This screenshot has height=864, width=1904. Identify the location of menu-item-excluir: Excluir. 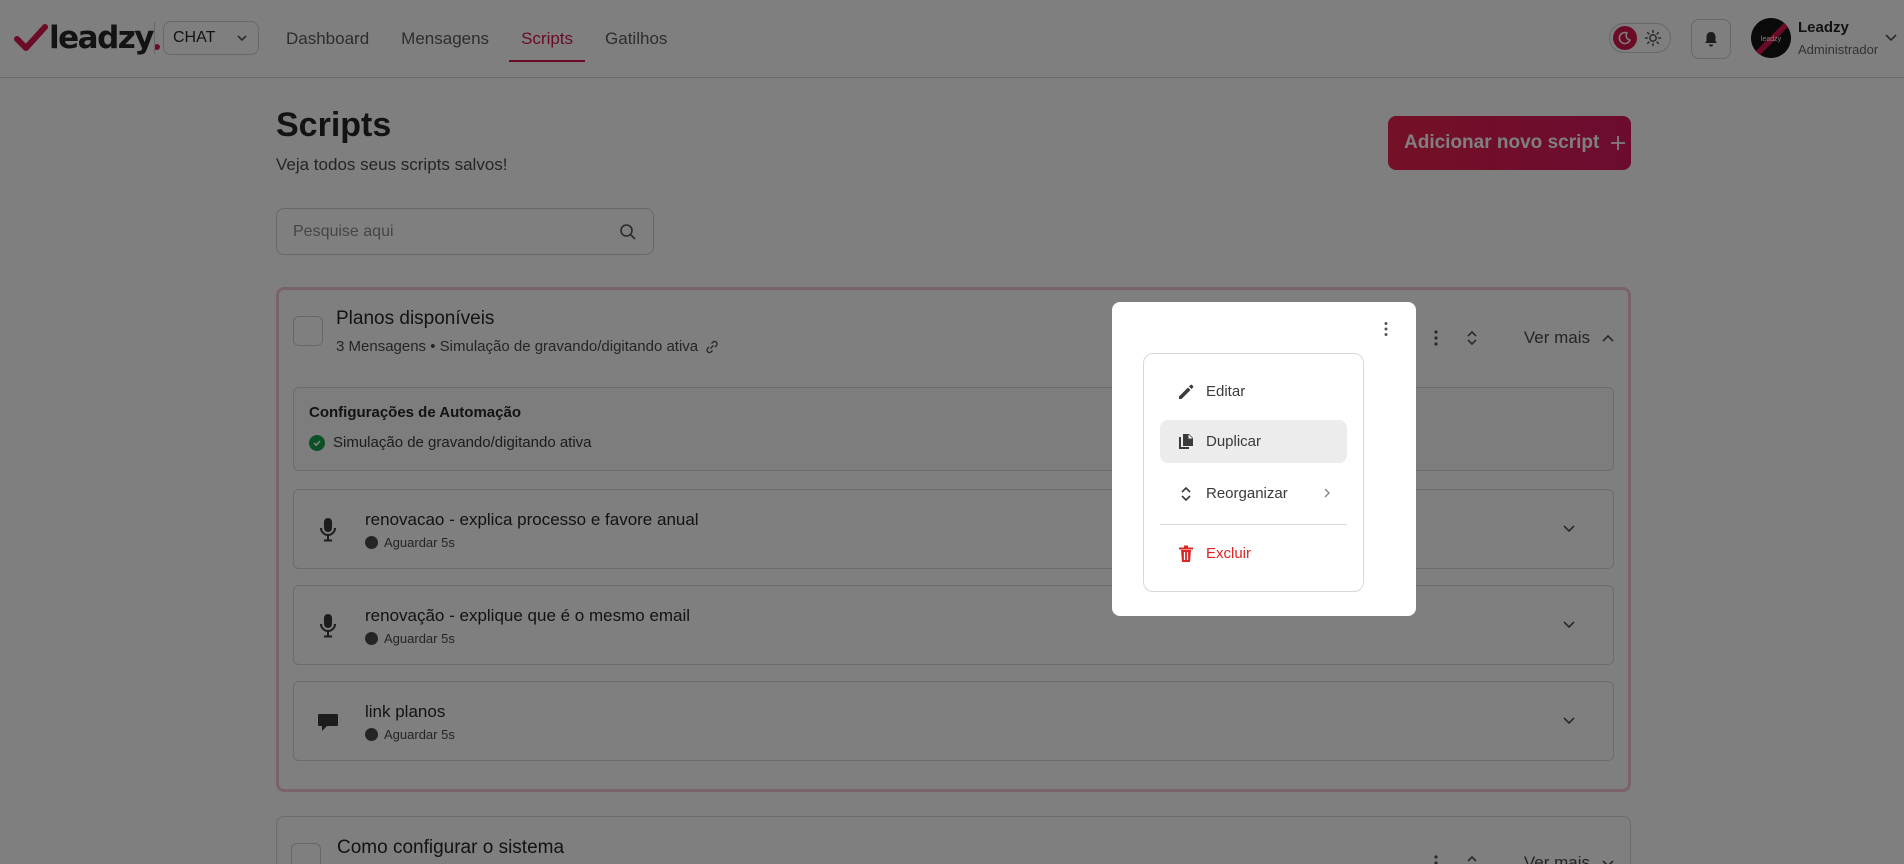
(1253, 553).